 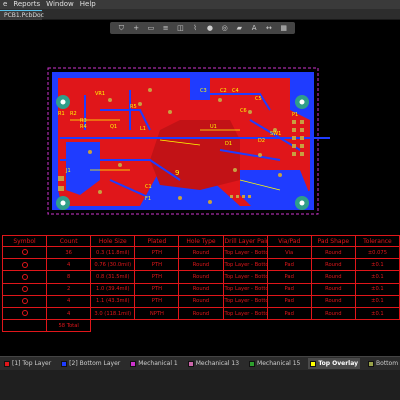 What do you see at coordinates (24, 326) in the screenshot?
I see `drill-table-cell` at bounding box center [24, 326].